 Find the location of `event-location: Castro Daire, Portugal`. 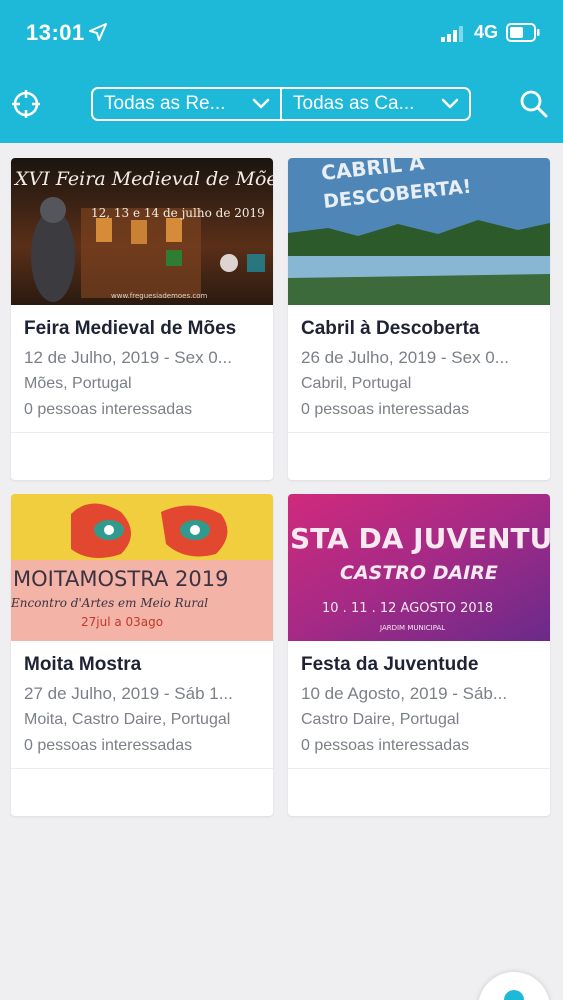

event-location: Castro Daire, Portugal is located at coordinates (380, 719).